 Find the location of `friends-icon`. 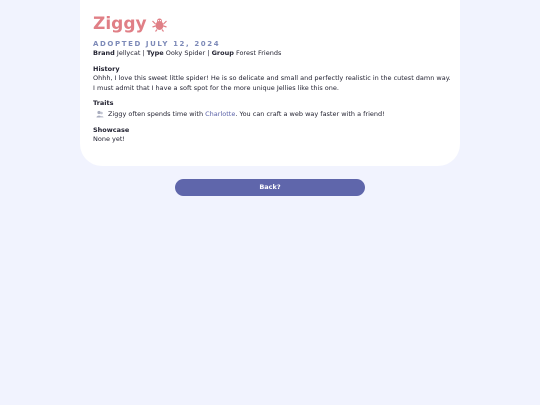

friends-icon is located at coordinates (100, 114).